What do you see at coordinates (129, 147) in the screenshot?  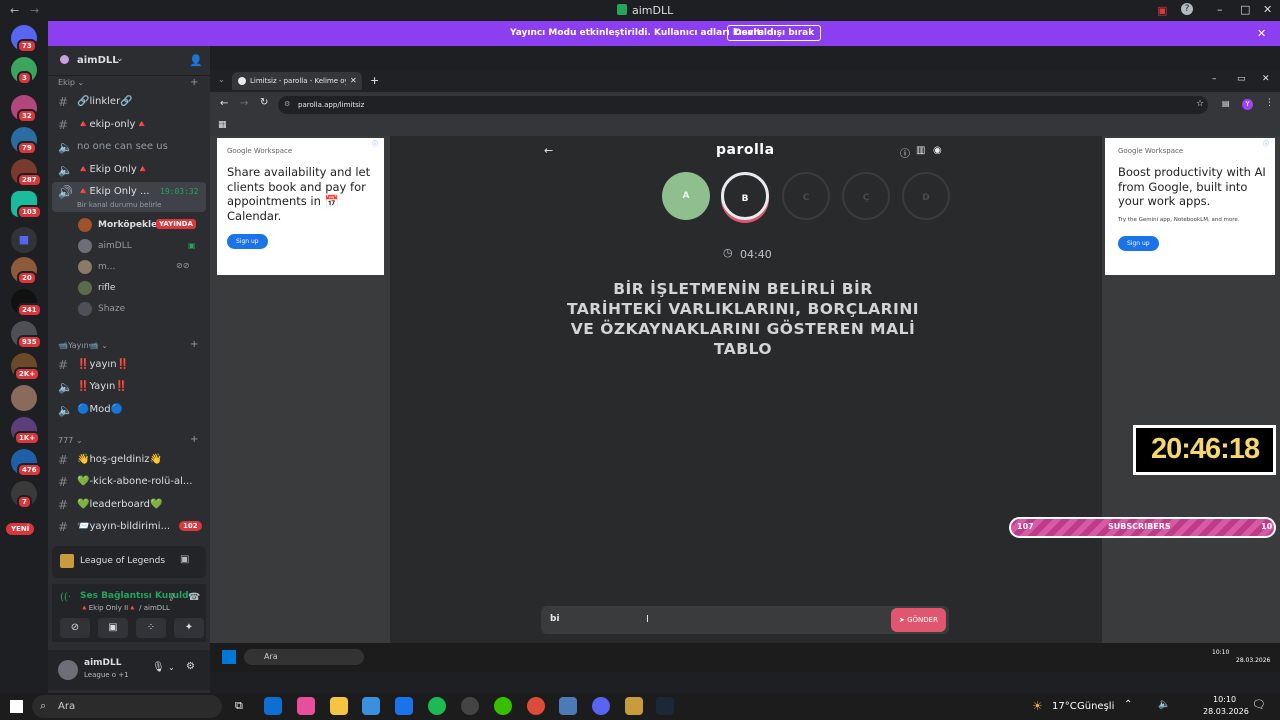 I see `channel-no-one-can-see-us: 🔈 no one can see us` at bounding box center [129, 147].